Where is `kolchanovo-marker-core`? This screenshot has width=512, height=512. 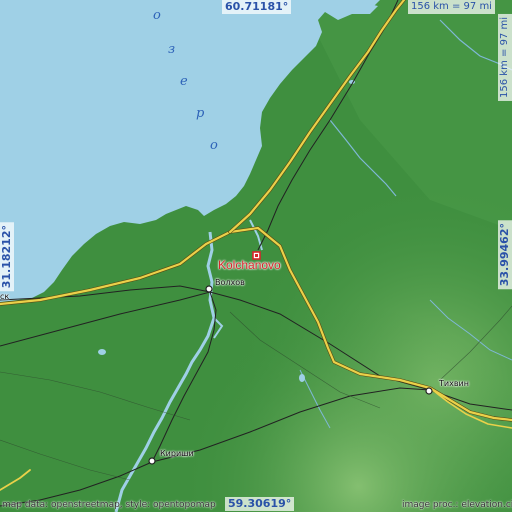
kolchanovo-marker-core is located at coordinates (256, 255).